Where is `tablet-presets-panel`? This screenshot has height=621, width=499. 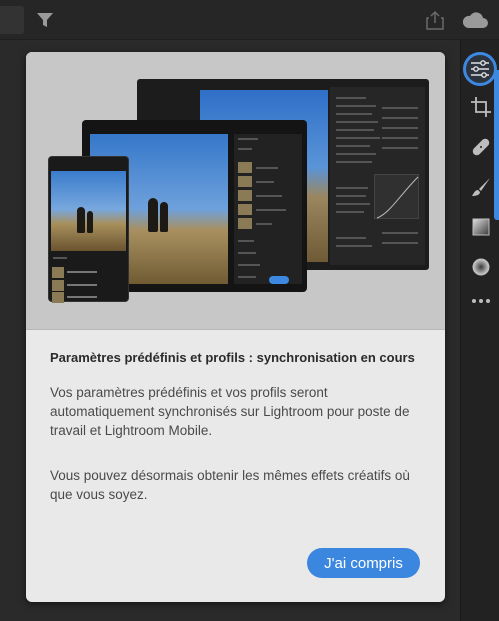 tablet-presets-panel is located at coordinates (268, 209).